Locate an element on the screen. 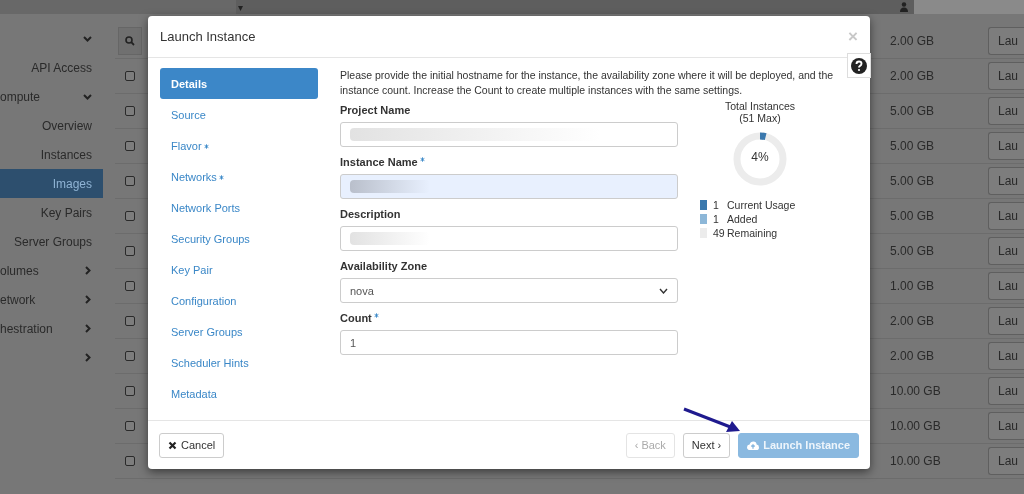 The image size is (1024, 494). dropdown-caret-icon is located at coordinates (663, 290).